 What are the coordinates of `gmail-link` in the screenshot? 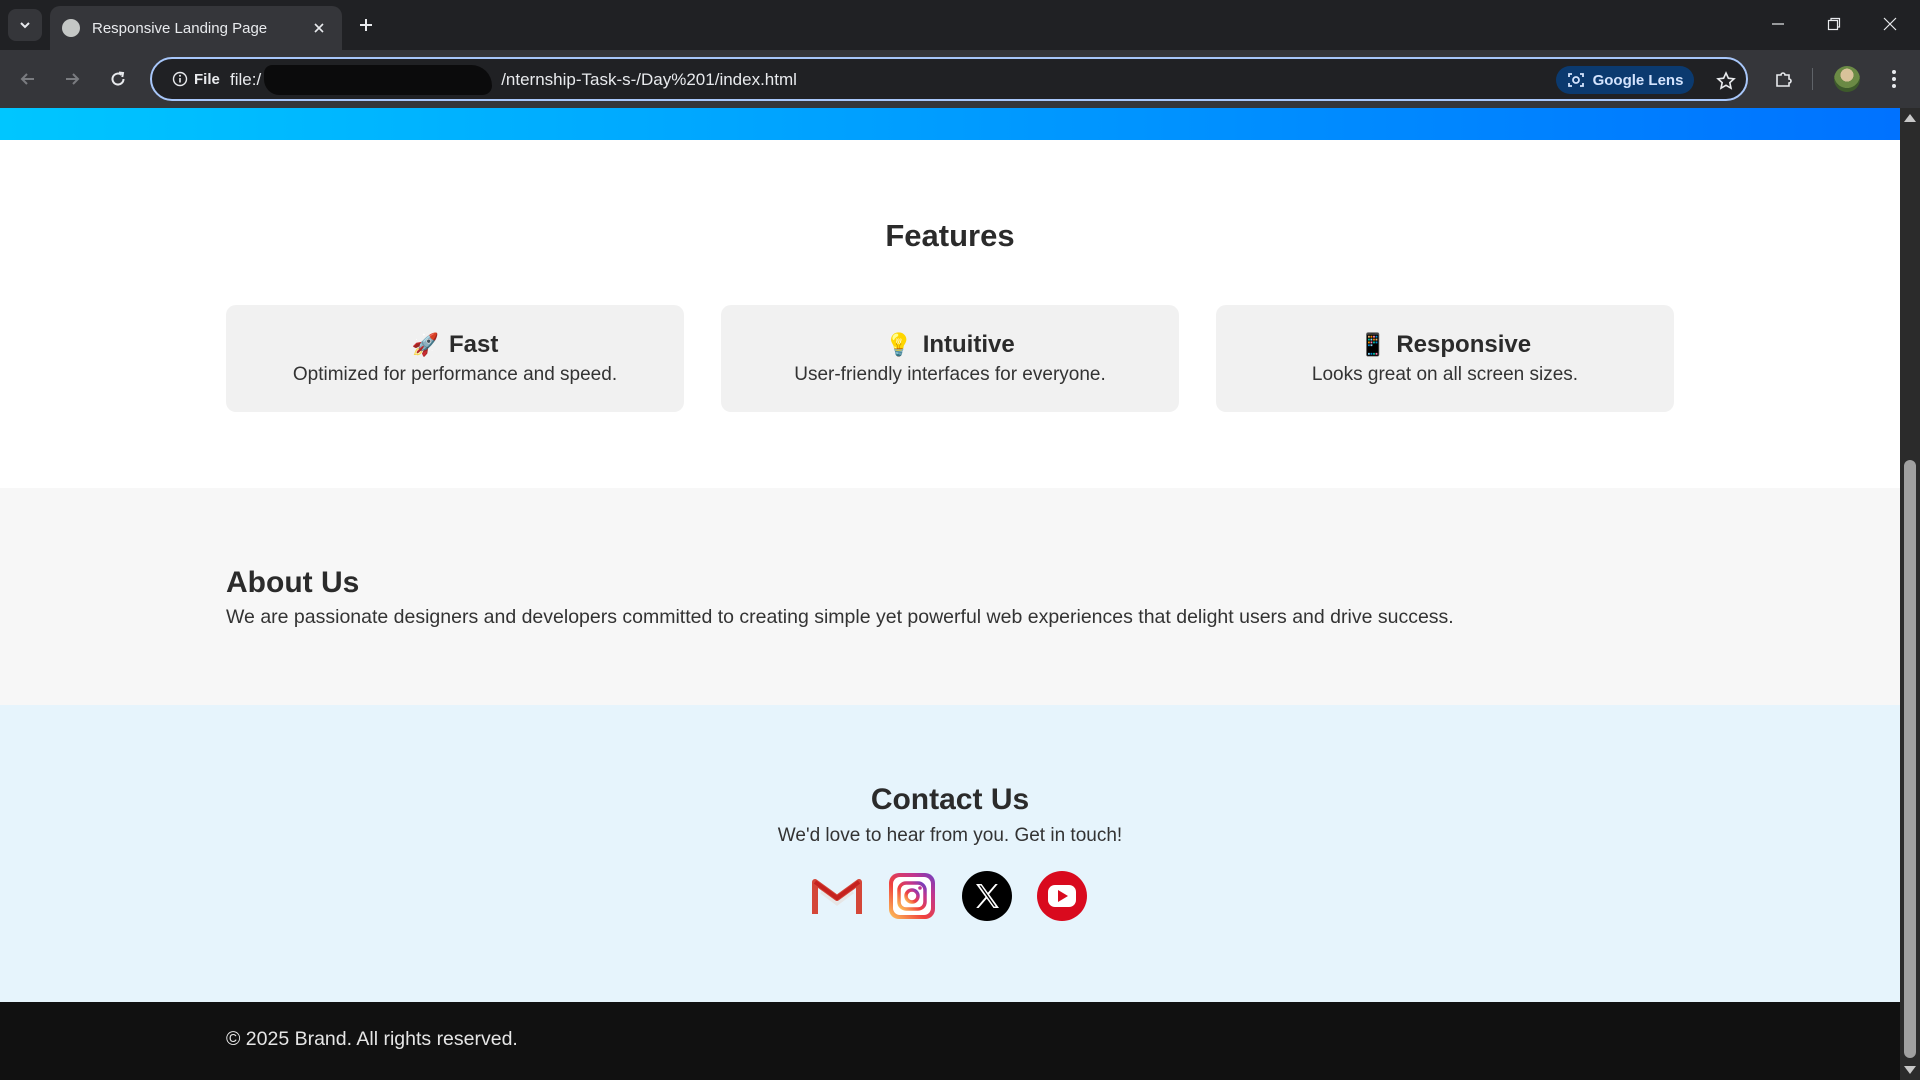 It's located at (837, 896).